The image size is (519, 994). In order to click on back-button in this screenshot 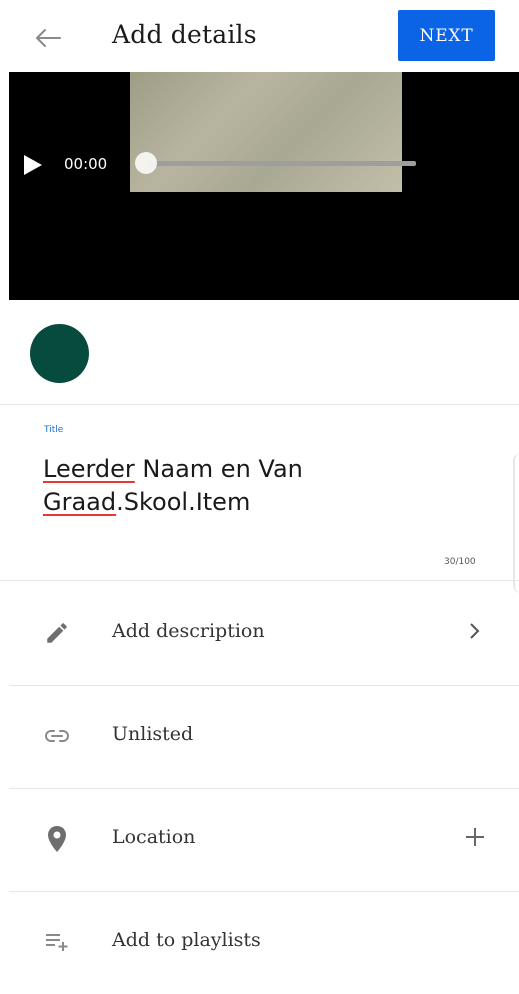, I will do `click(48, 38)`.